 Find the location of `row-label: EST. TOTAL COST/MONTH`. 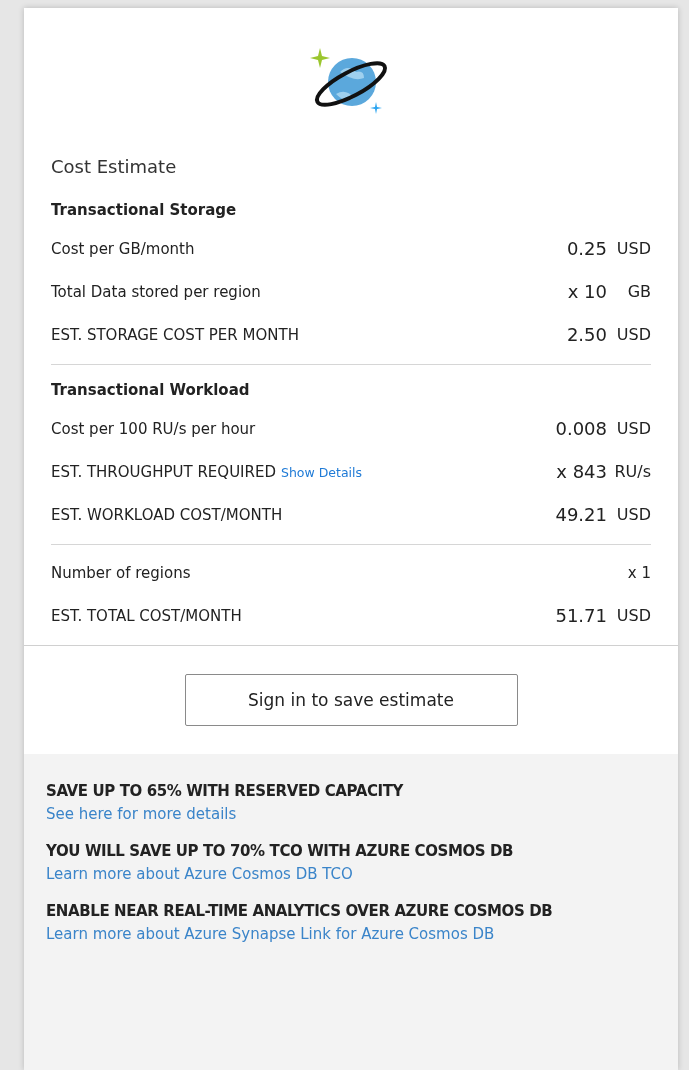

row-label: EST. TOTAL COST/MONTH is located at coordinates (146, 615).